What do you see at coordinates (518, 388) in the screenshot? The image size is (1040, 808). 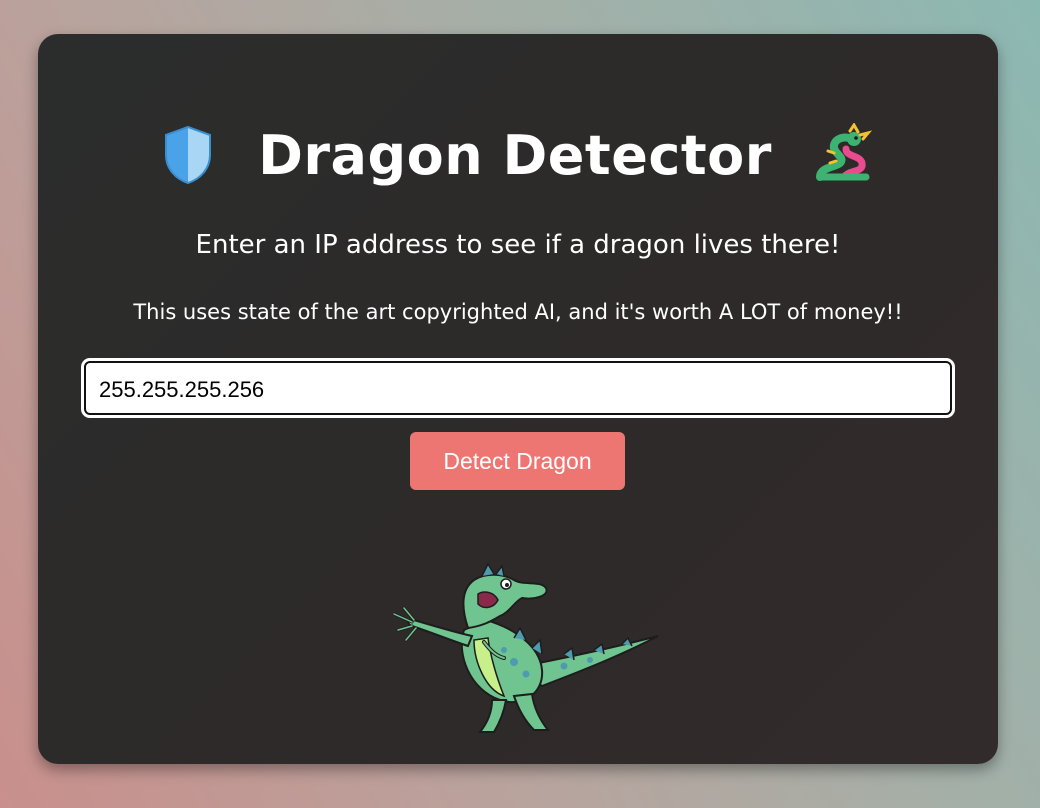 I see `ip-address-input: 255.255.255.256` at bounding box center [518, 388].